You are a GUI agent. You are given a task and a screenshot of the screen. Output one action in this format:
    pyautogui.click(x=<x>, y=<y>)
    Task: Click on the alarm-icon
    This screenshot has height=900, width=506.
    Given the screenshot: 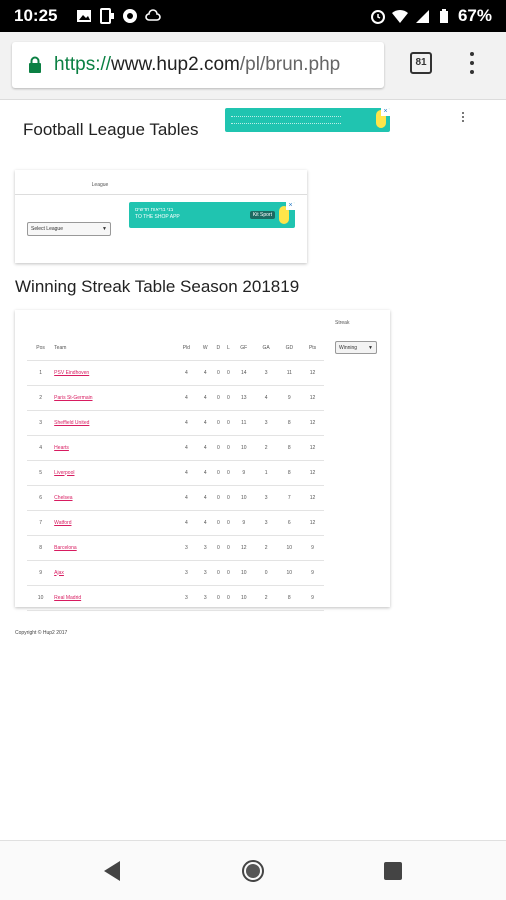 What is the action you would take?
    pyautogui.click(x=377, y=17)
    